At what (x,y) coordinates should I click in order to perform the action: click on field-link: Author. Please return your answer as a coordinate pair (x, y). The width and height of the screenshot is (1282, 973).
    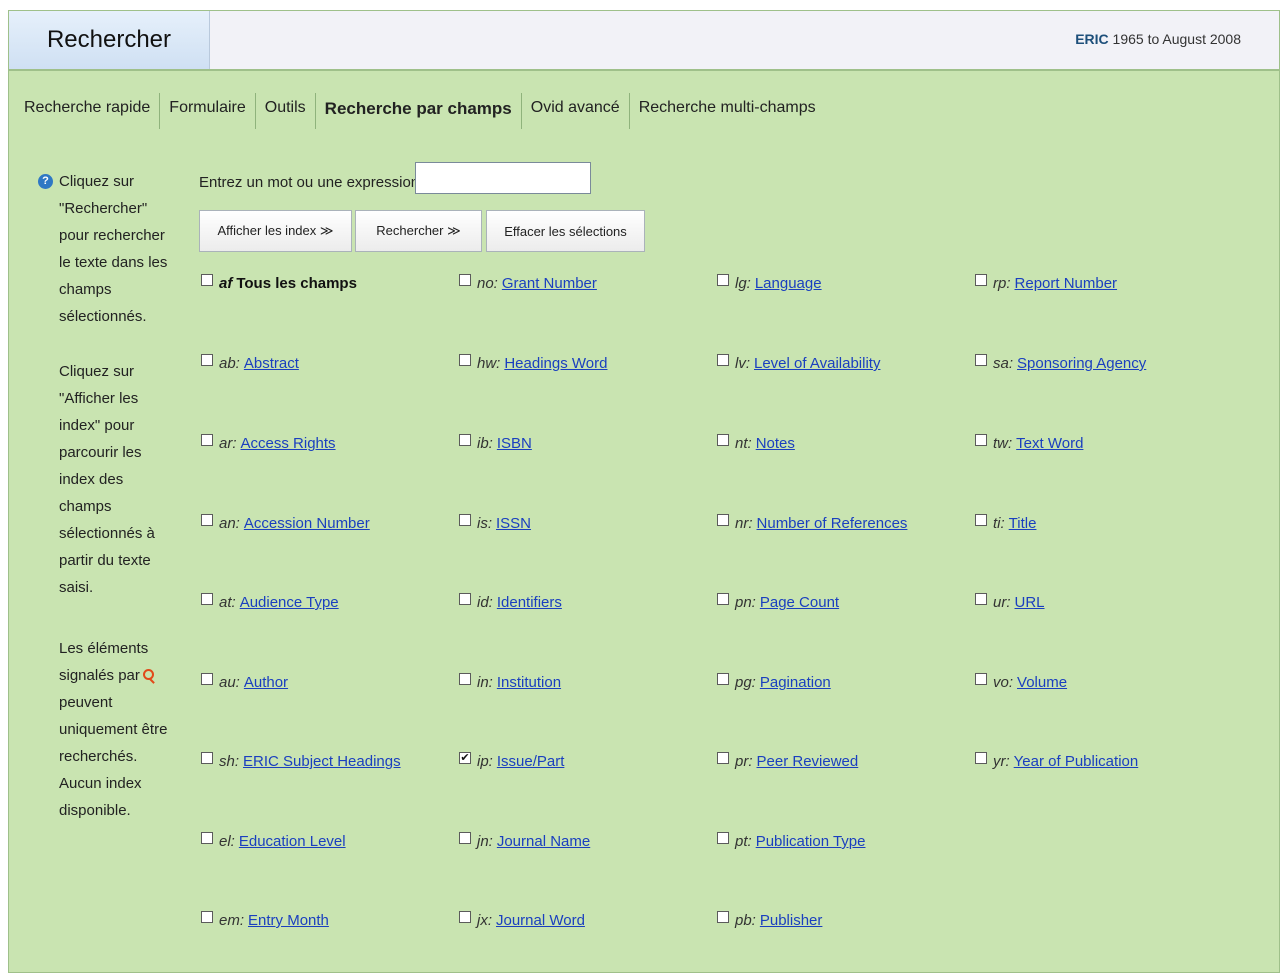
    Looking at the image, I should click on (266, 682).